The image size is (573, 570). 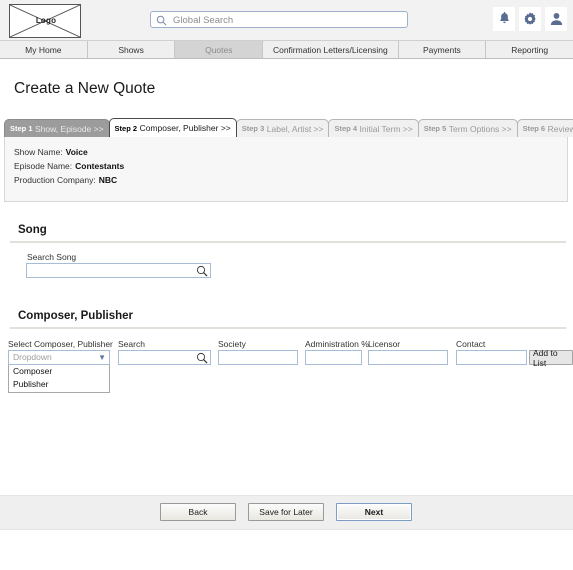 I want to click on app-header: Logo Global Search, so click(x=286, y=20).